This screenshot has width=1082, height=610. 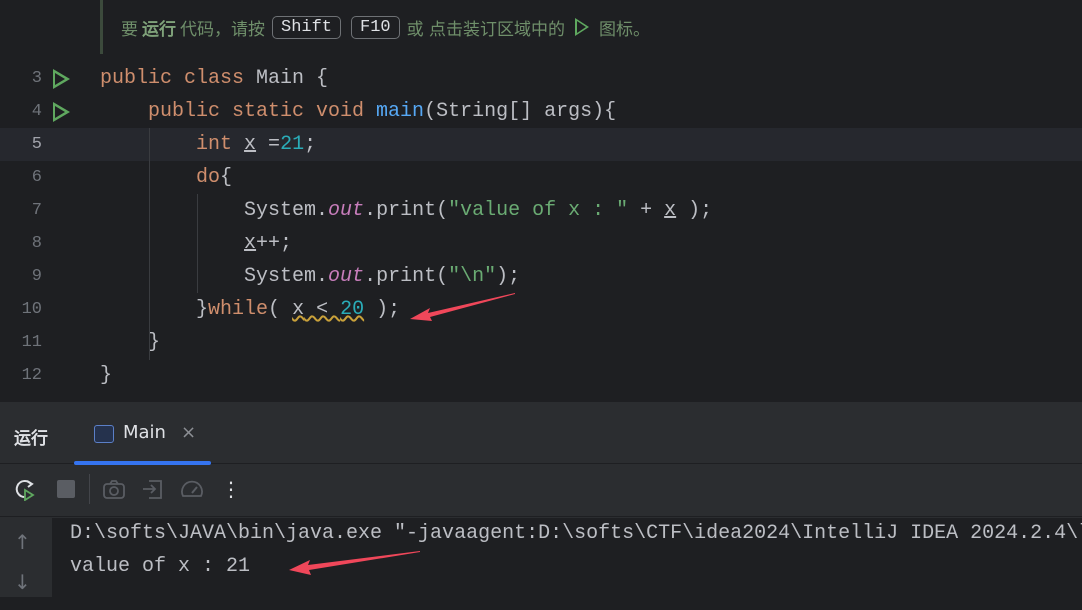 What do you see at coordinates (36, 243) in the screenshot?
I see `line-number: 8` at bounding box center [36, 243].